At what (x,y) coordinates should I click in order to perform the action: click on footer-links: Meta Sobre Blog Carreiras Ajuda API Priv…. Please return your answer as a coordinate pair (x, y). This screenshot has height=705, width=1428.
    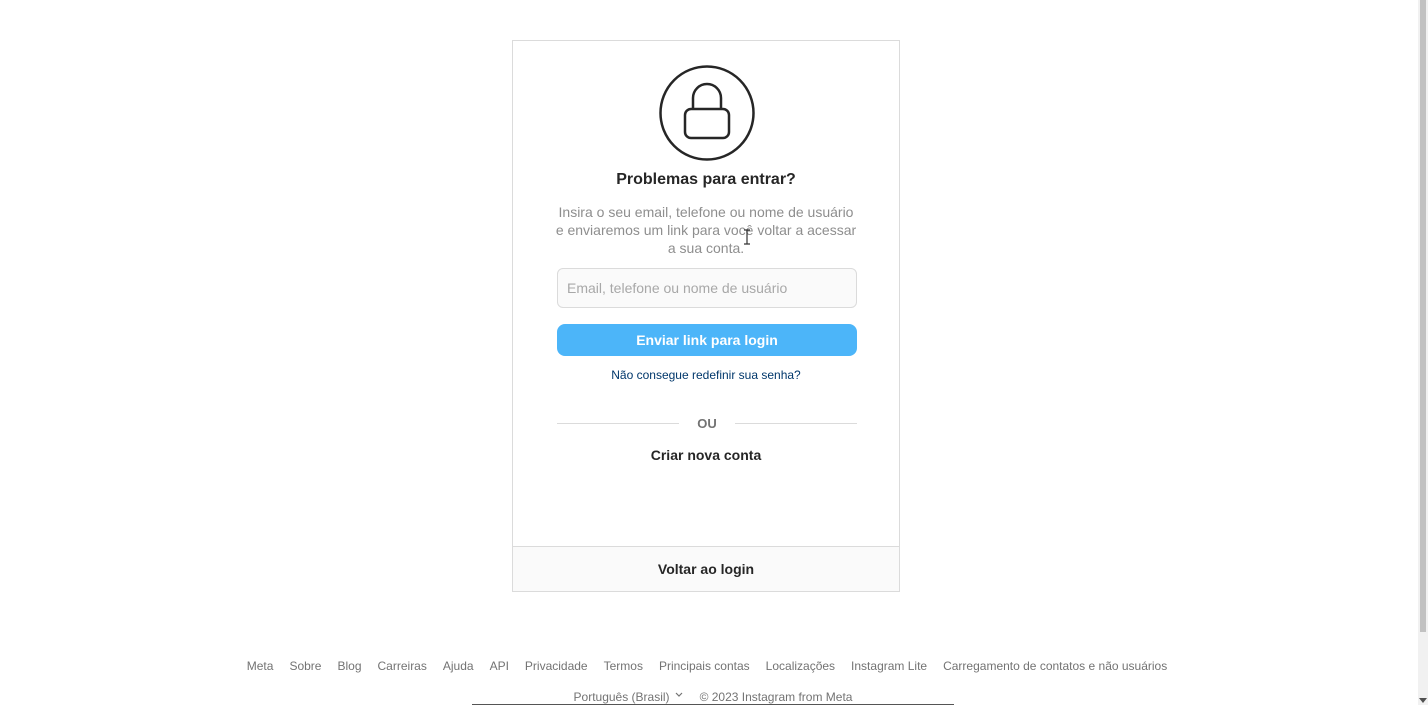
    Looking at the image, I should click on (707, 666).